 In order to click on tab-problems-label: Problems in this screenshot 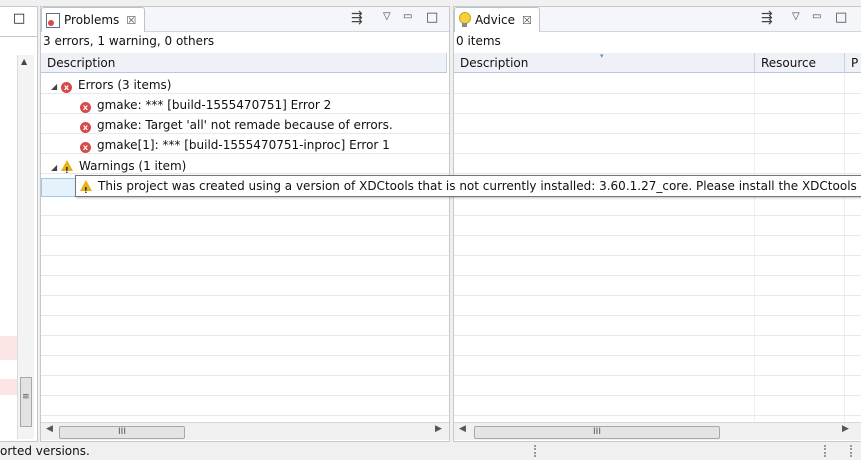, I will do `click(92, 20)`.